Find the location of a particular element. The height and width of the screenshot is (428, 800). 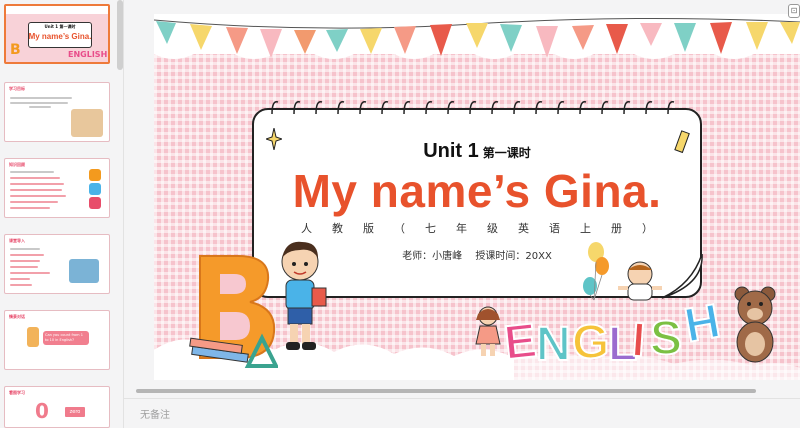

slide-subtitle: 人教版（七年级英语上册） is located at coordinates (477, 228).